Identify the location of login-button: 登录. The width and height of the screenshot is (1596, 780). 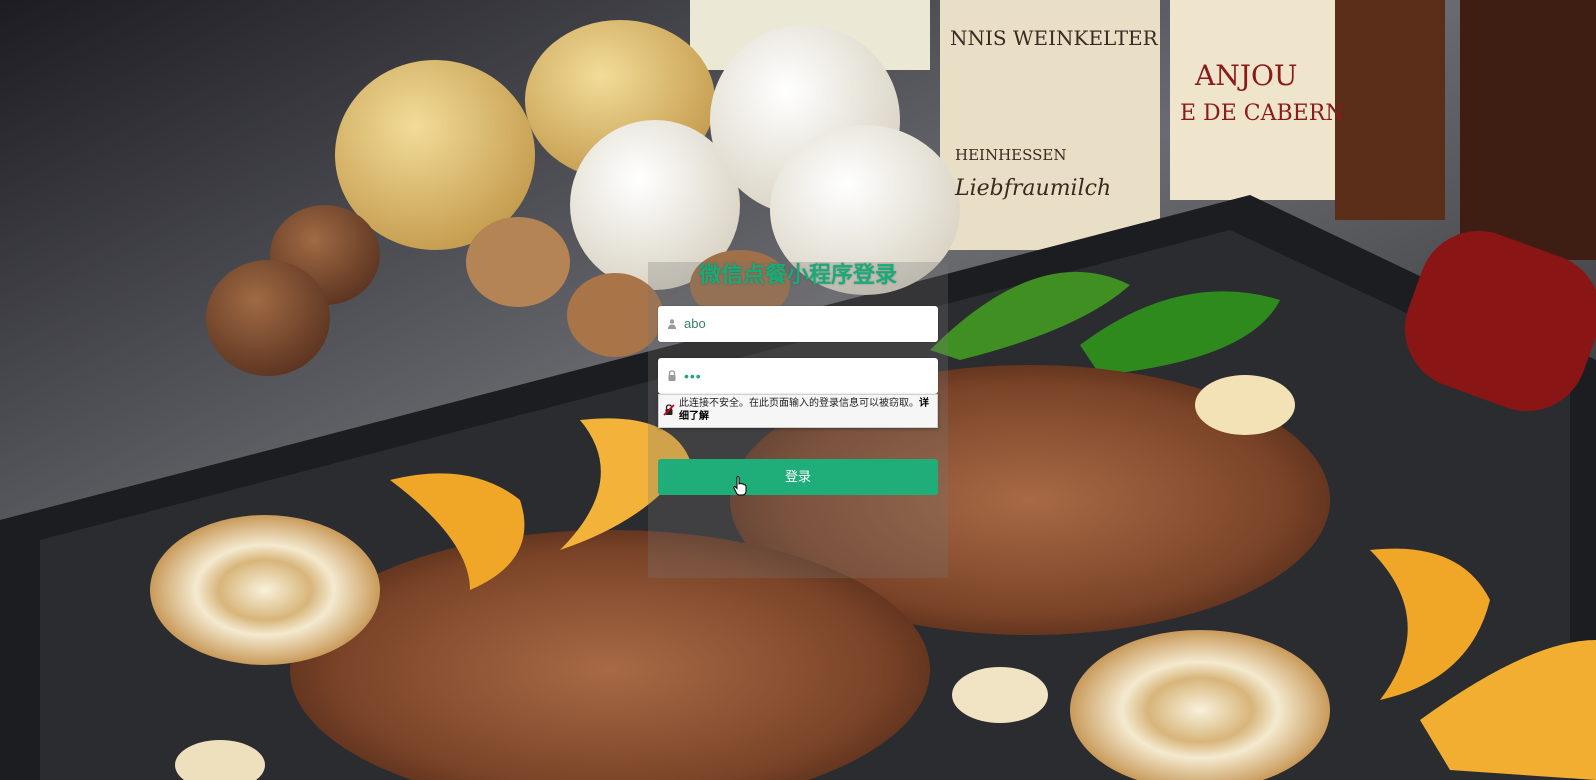
(798, 477).